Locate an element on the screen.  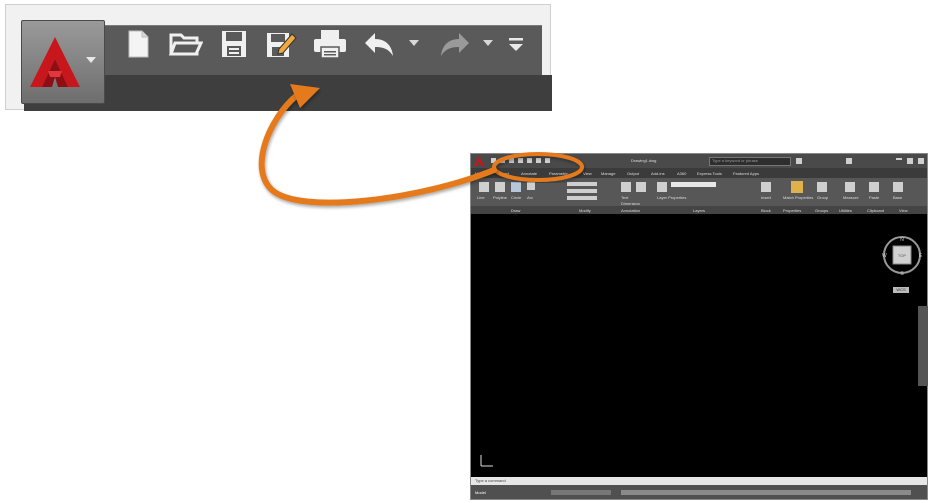
callout-arrow is located at coordinates (421, 145).